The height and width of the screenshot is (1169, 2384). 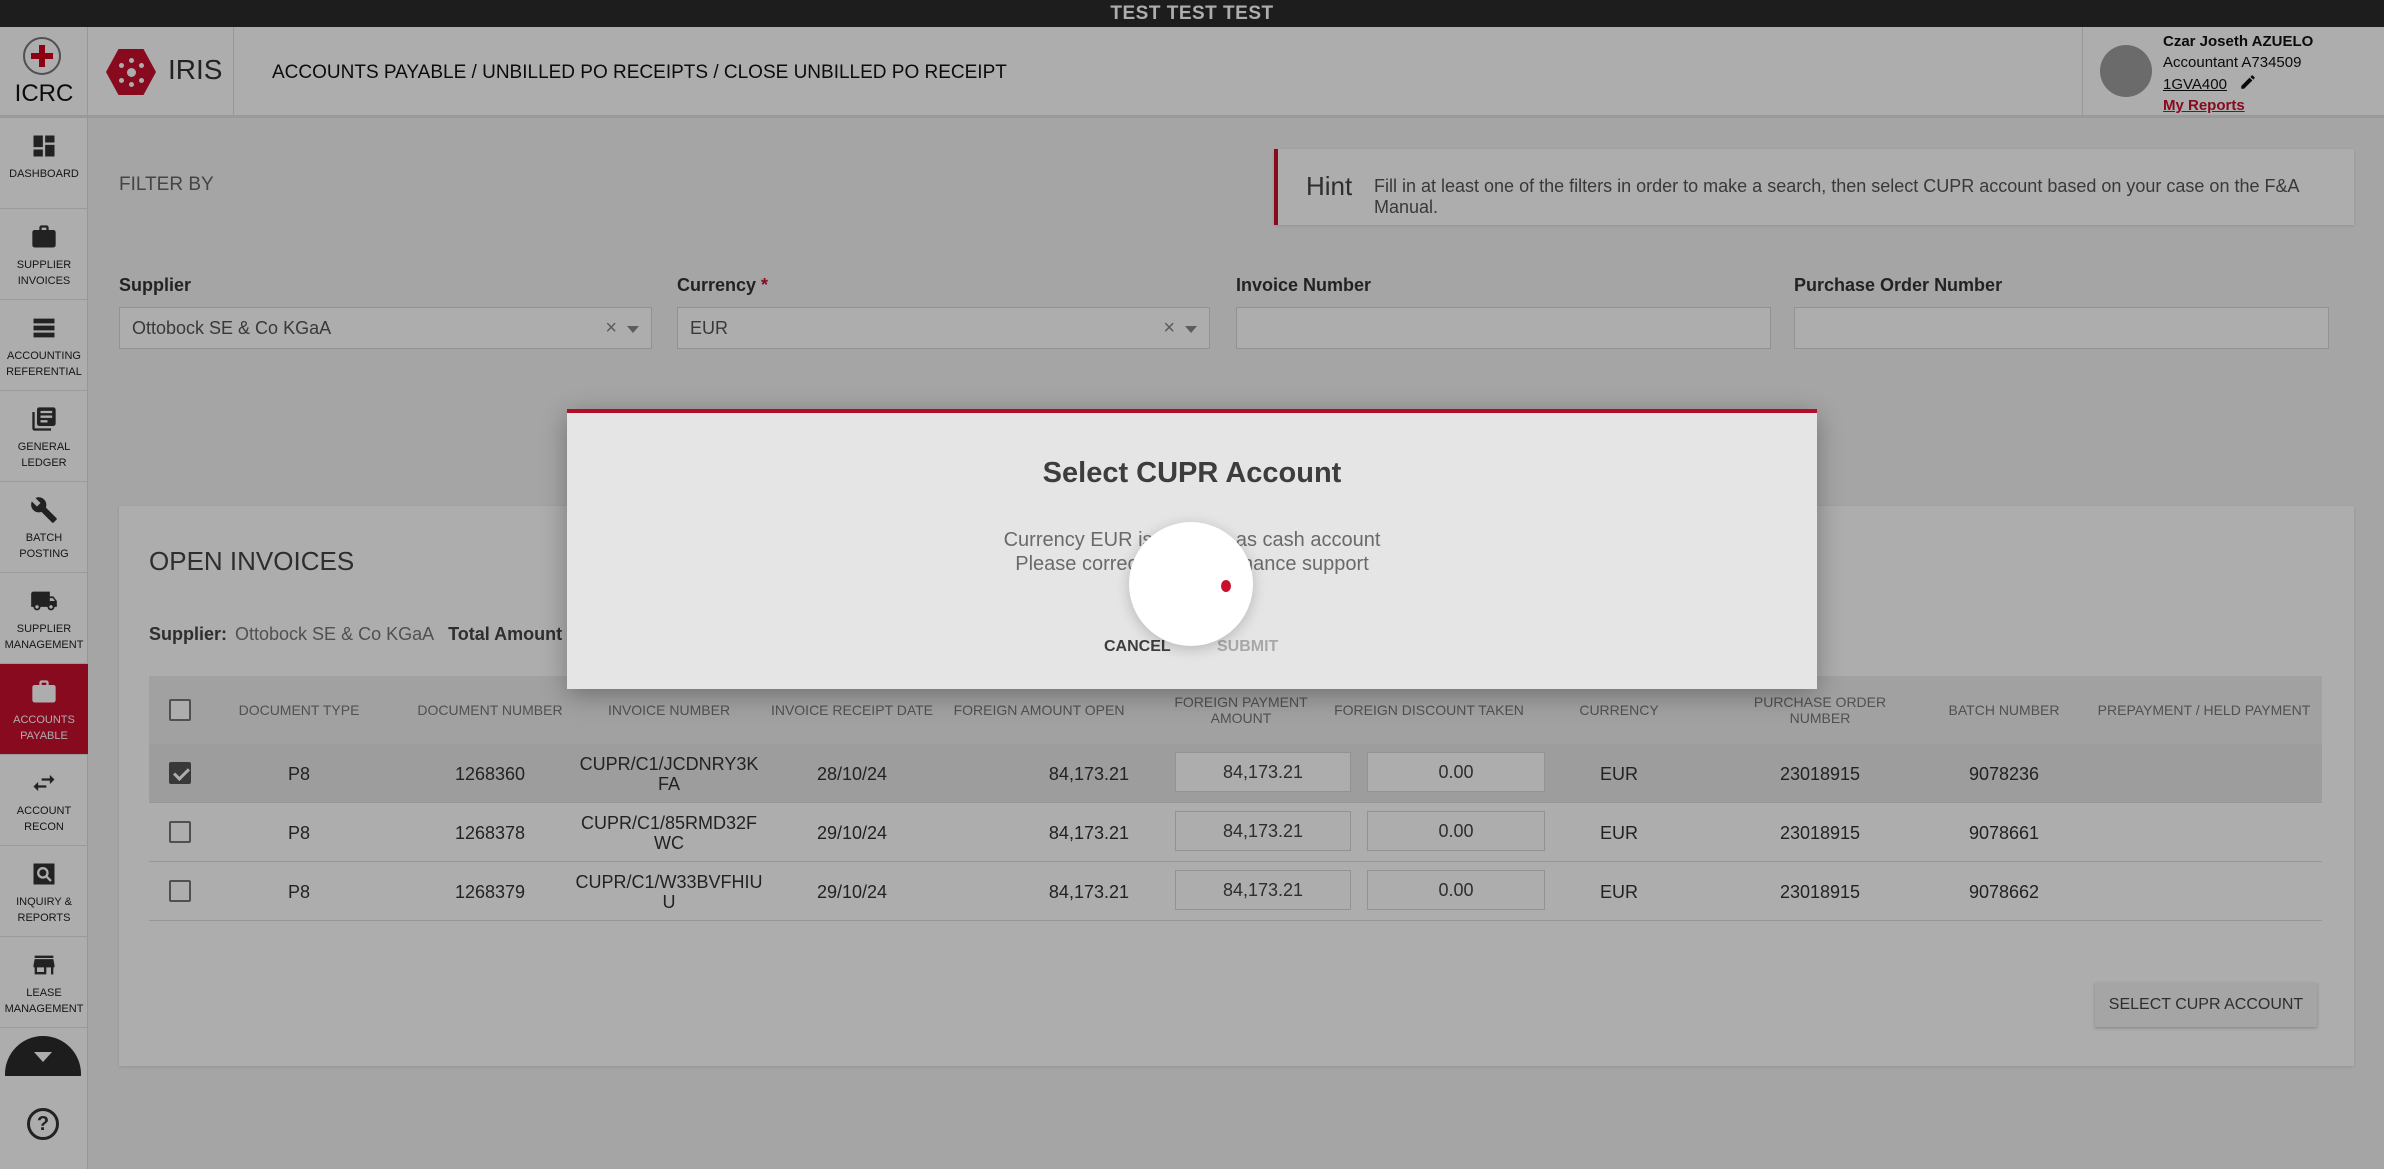 I want to click on spinner-dot-icon, so click(x=1226, y=586).